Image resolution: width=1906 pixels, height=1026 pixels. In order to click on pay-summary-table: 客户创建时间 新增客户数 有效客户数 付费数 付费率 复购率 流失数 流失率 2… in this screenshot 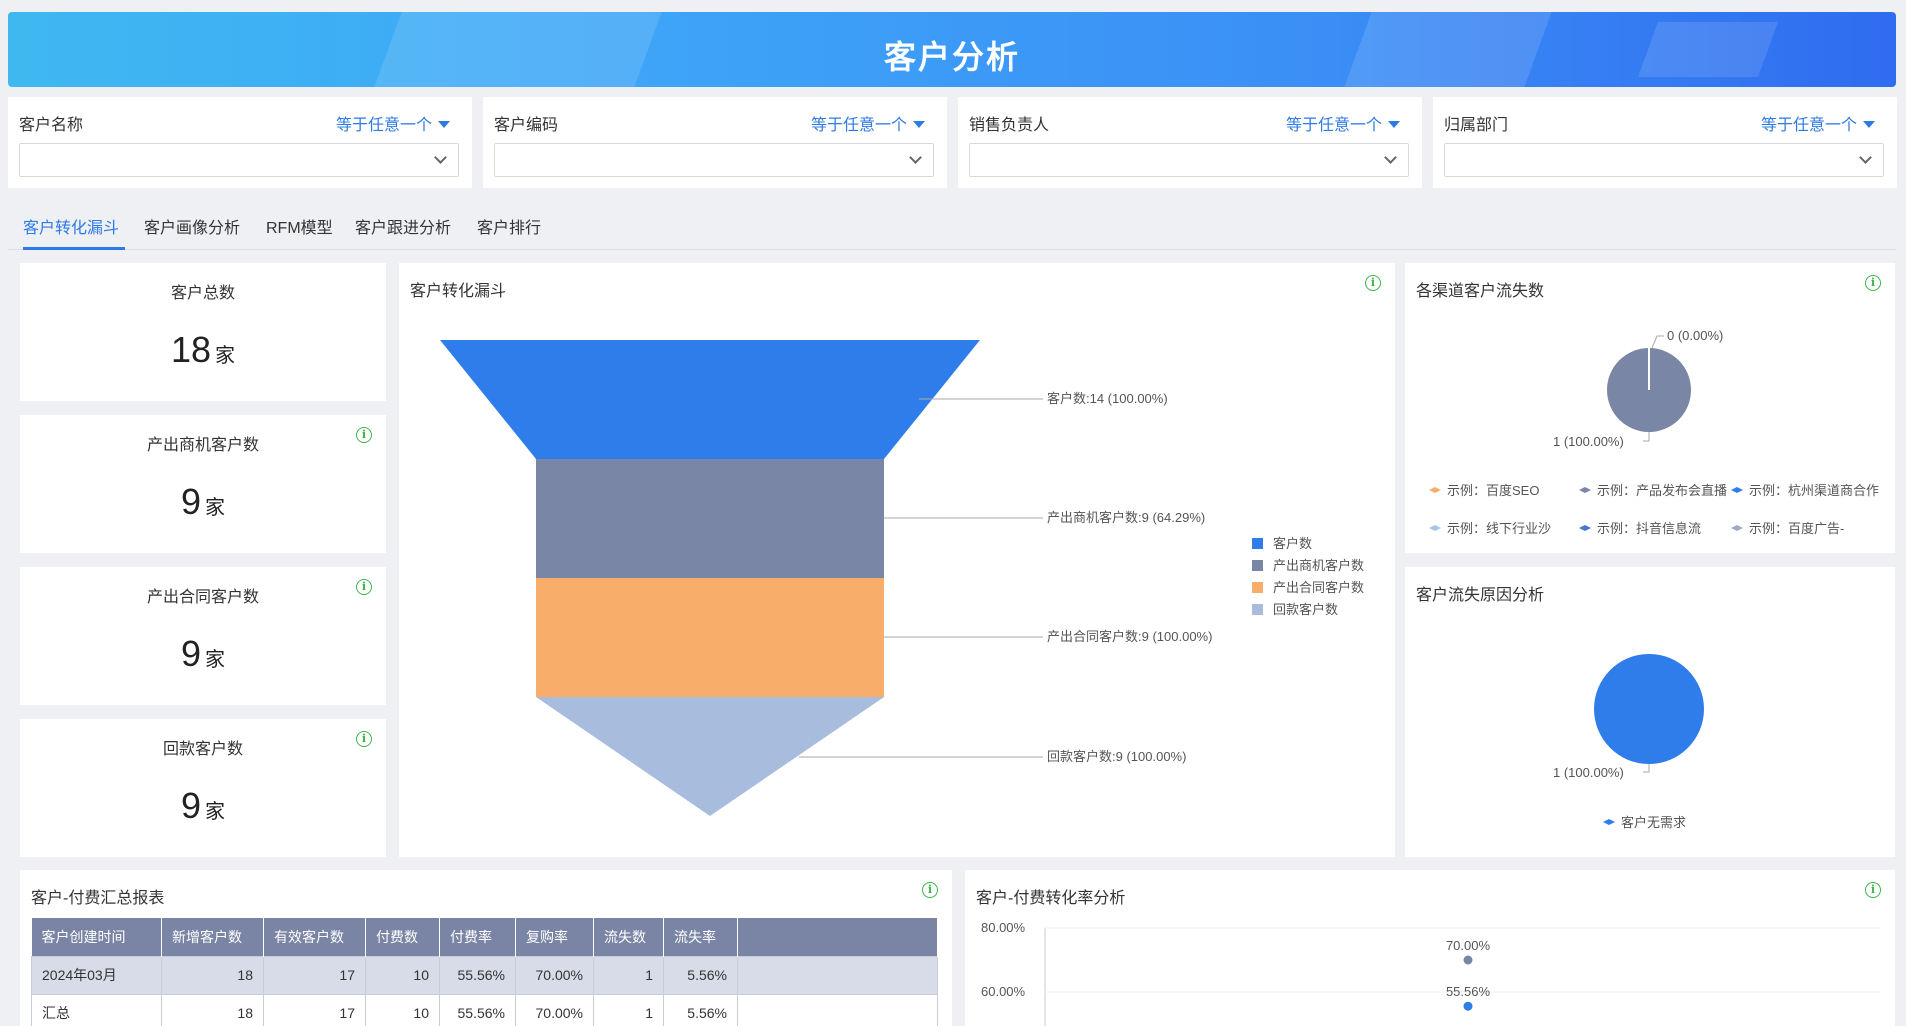, I will do `click(484, 972)`.